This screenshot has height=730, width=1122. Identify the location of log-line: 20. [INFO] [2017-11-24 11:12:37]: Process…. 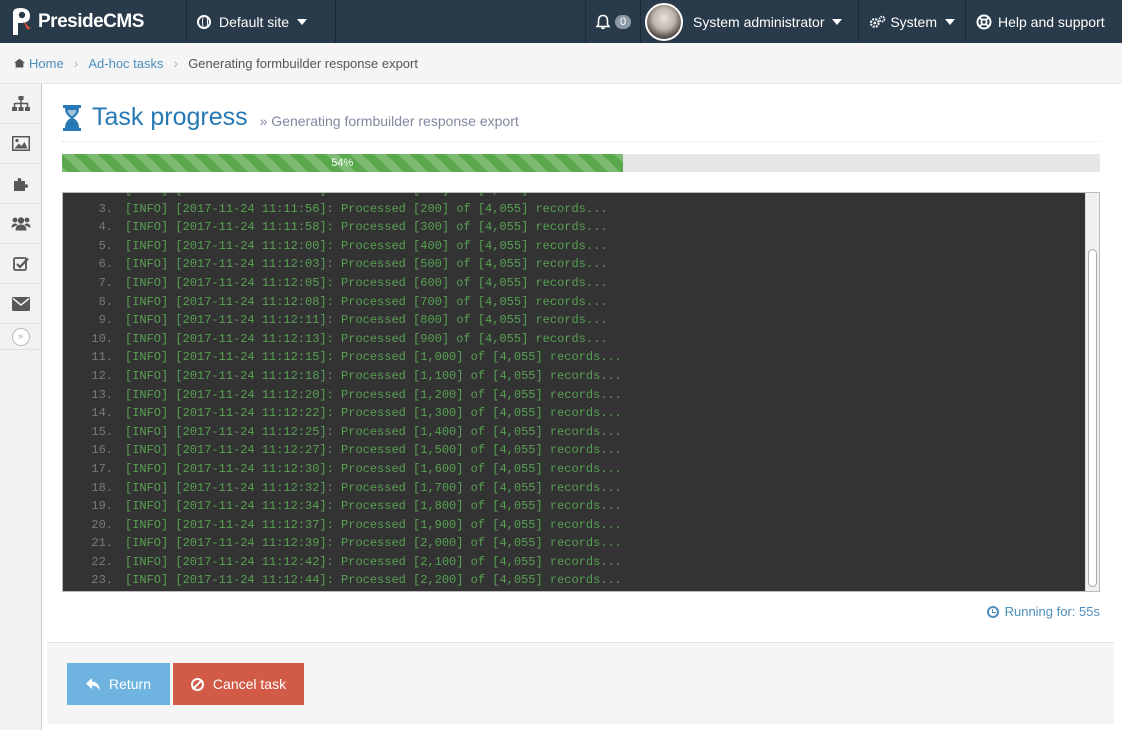
(573, 525).